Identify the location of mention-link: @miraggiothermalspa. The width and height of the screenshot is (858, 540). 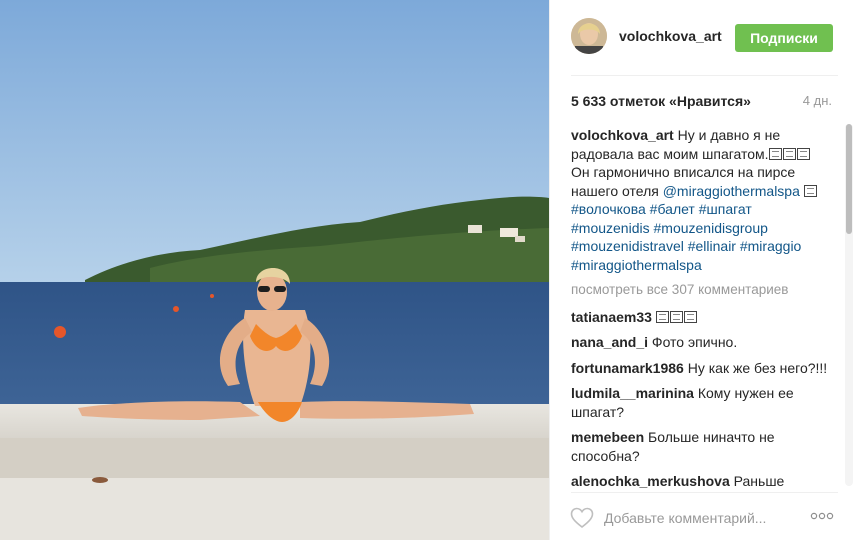
(731, 191).